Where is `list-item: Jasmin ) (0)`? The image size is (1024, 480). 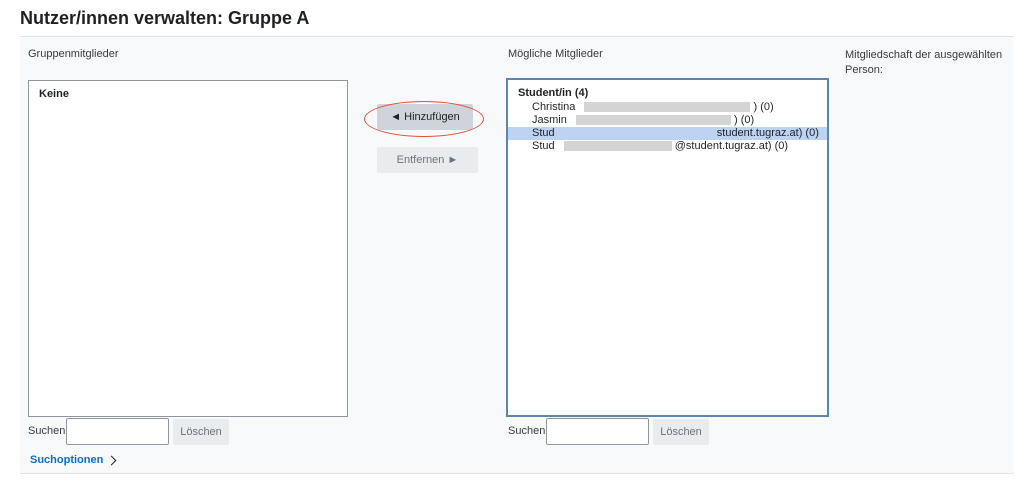
list-item: Jasmin ) (0) is located at coordinates (667, 120).